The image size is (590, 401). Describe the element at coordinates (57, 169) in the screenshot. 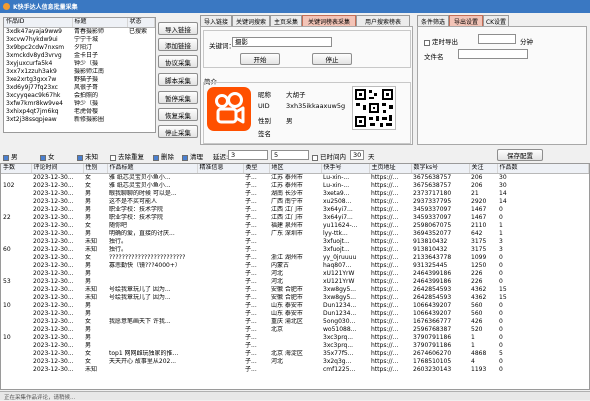

I see `column-header: 评论时间` at that location.